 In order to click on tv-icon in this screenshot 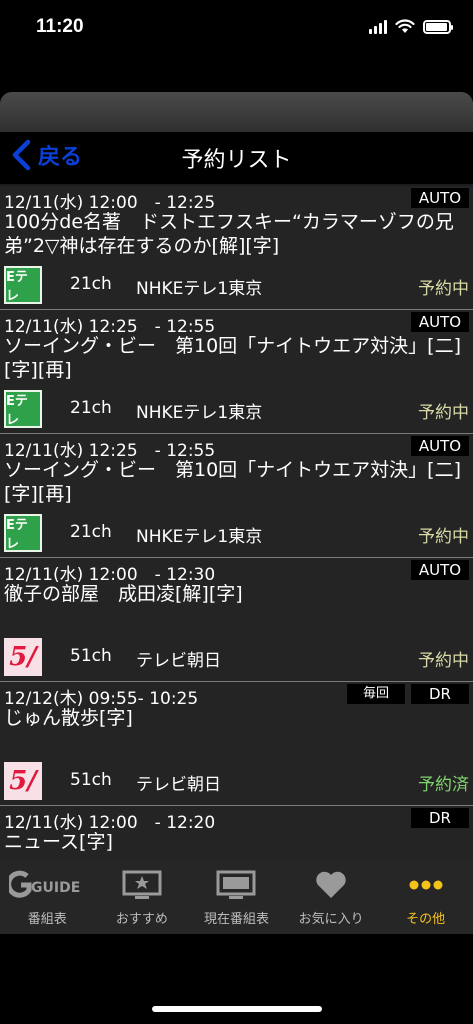, I will do `click(236, 885)`.